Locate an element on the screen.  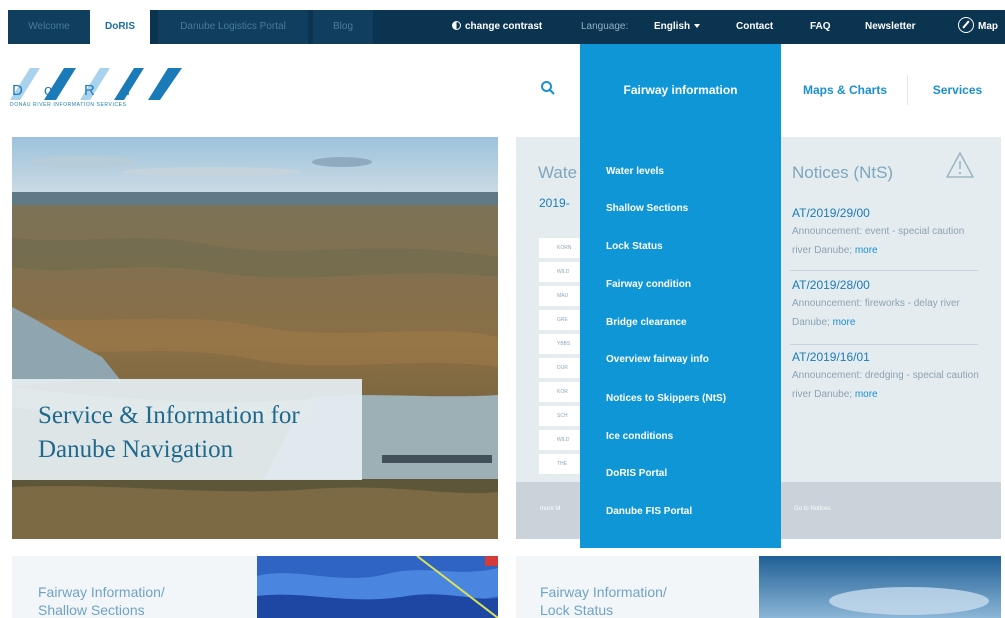
logo-letter: o is located at coordinates (48, 90).